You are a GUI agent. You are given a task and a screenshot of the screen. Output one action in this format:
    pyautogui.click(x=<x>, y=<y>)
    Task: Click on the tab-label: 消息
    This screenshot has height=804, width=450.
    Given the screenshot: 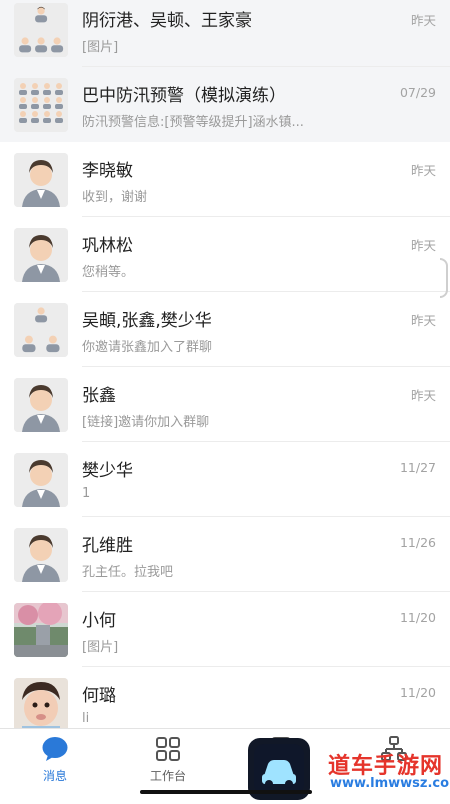 What is the action you would take?
    pyautogui.click(x=54, y=776)
    